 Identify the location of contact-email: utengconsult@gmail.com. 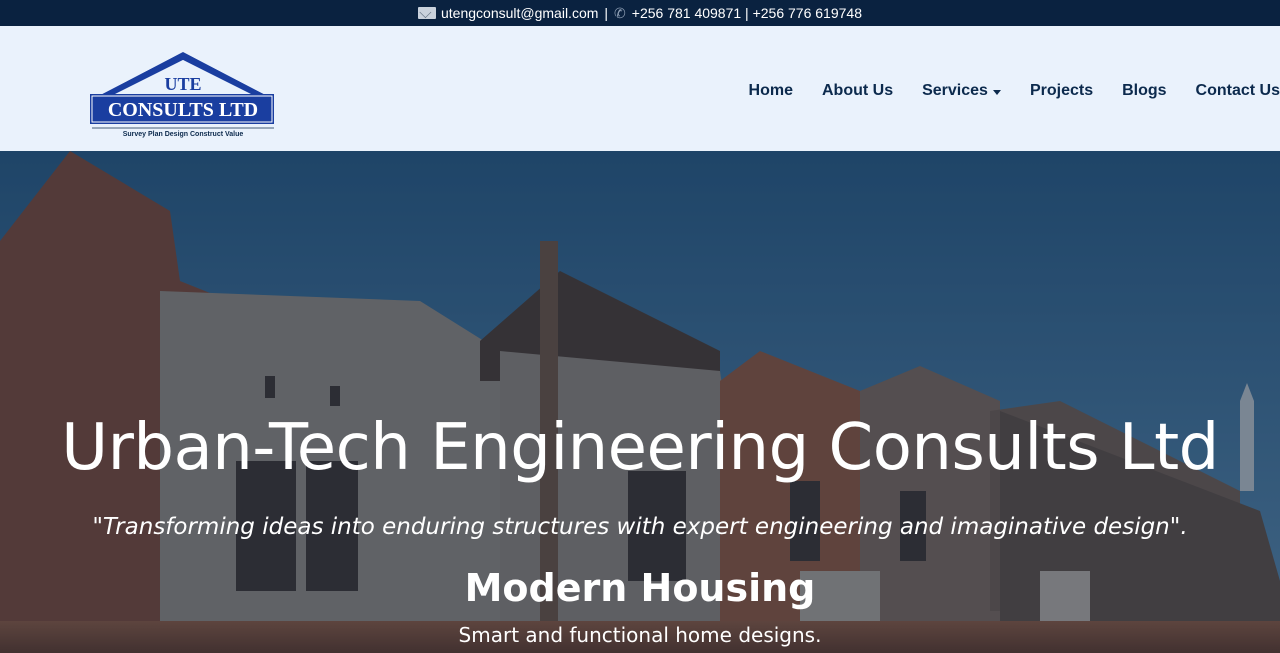
(519, 13).